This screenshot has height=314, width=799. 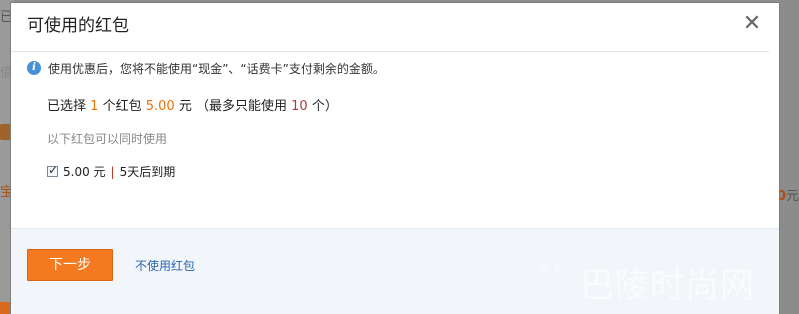 What do you see at coordinates (165, 265) in the screenshot?
I see `skip-coupon-link: 不使用红包` at bounding box center [165, 265].